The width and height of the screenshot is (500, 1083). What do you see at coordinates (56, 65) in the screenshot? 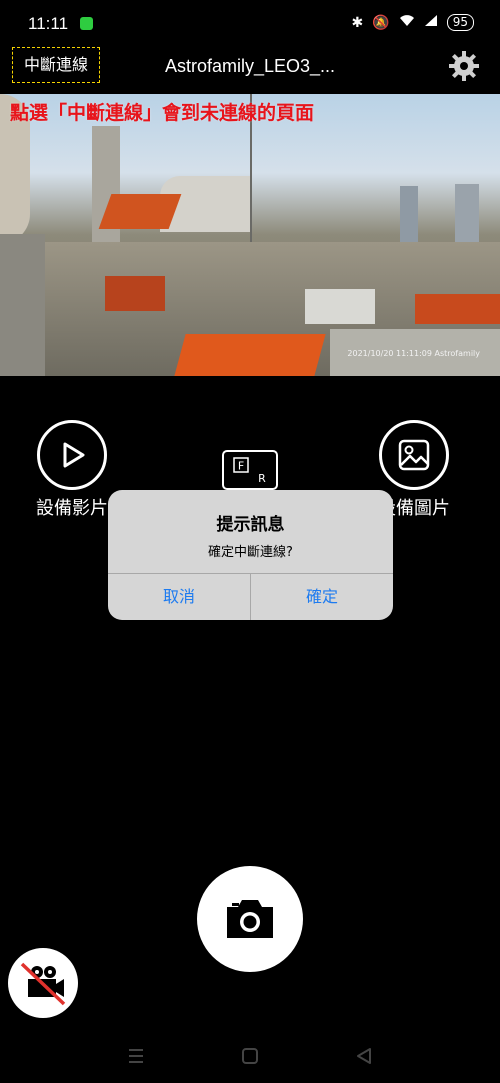
I see `disconnect-button: 中斷連線` at bounding box center [56, 65].